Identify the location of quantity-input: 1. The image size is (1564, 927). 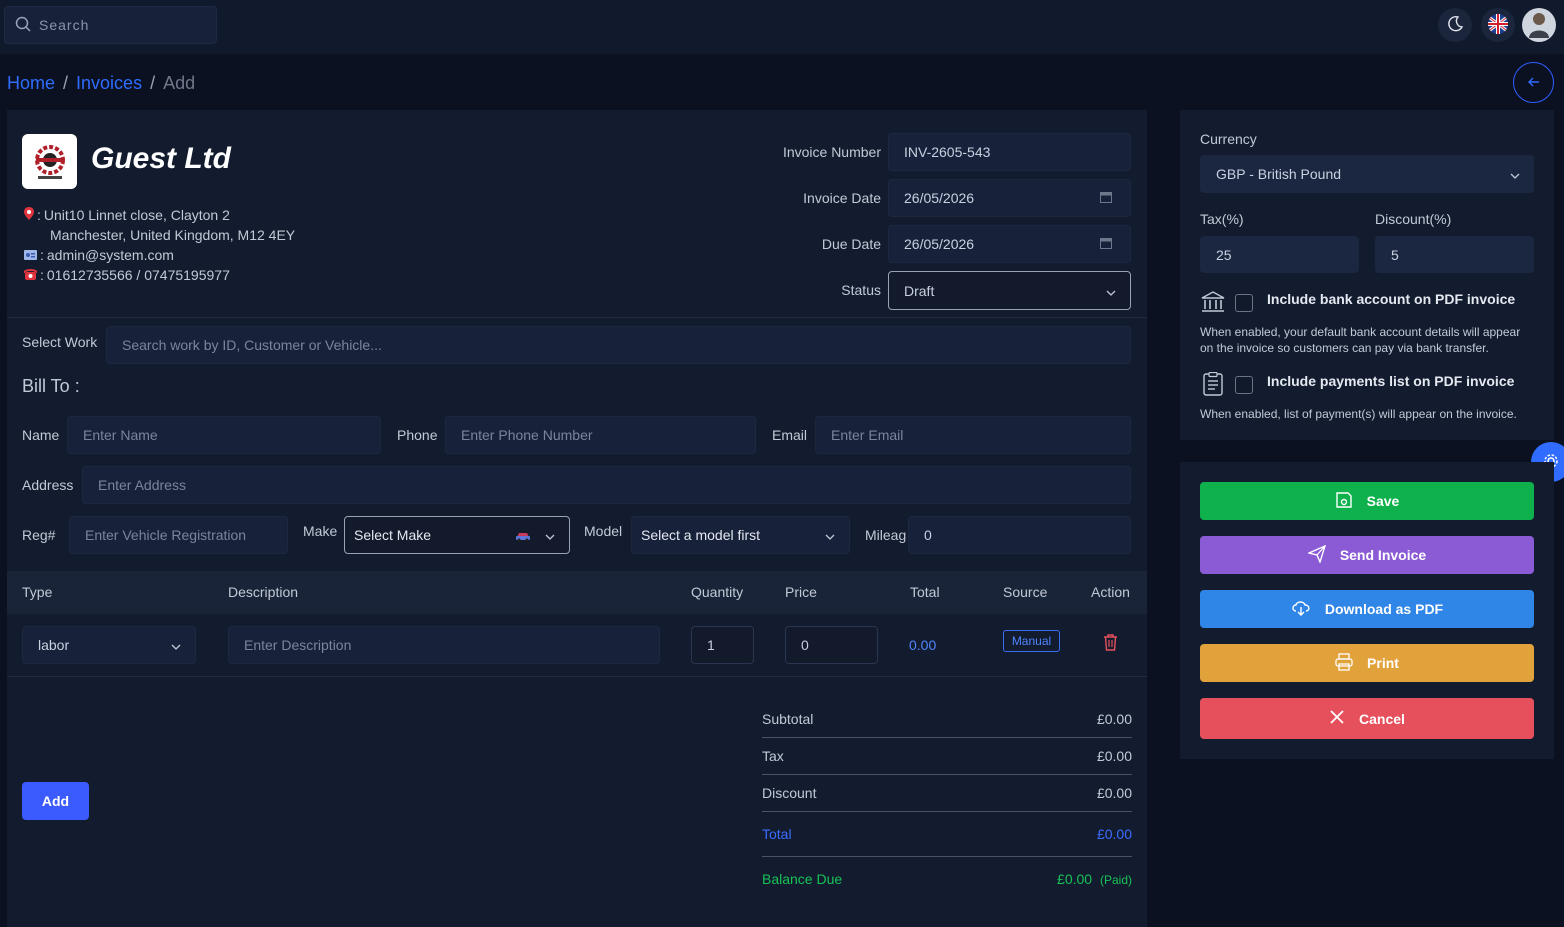
(722, 645).